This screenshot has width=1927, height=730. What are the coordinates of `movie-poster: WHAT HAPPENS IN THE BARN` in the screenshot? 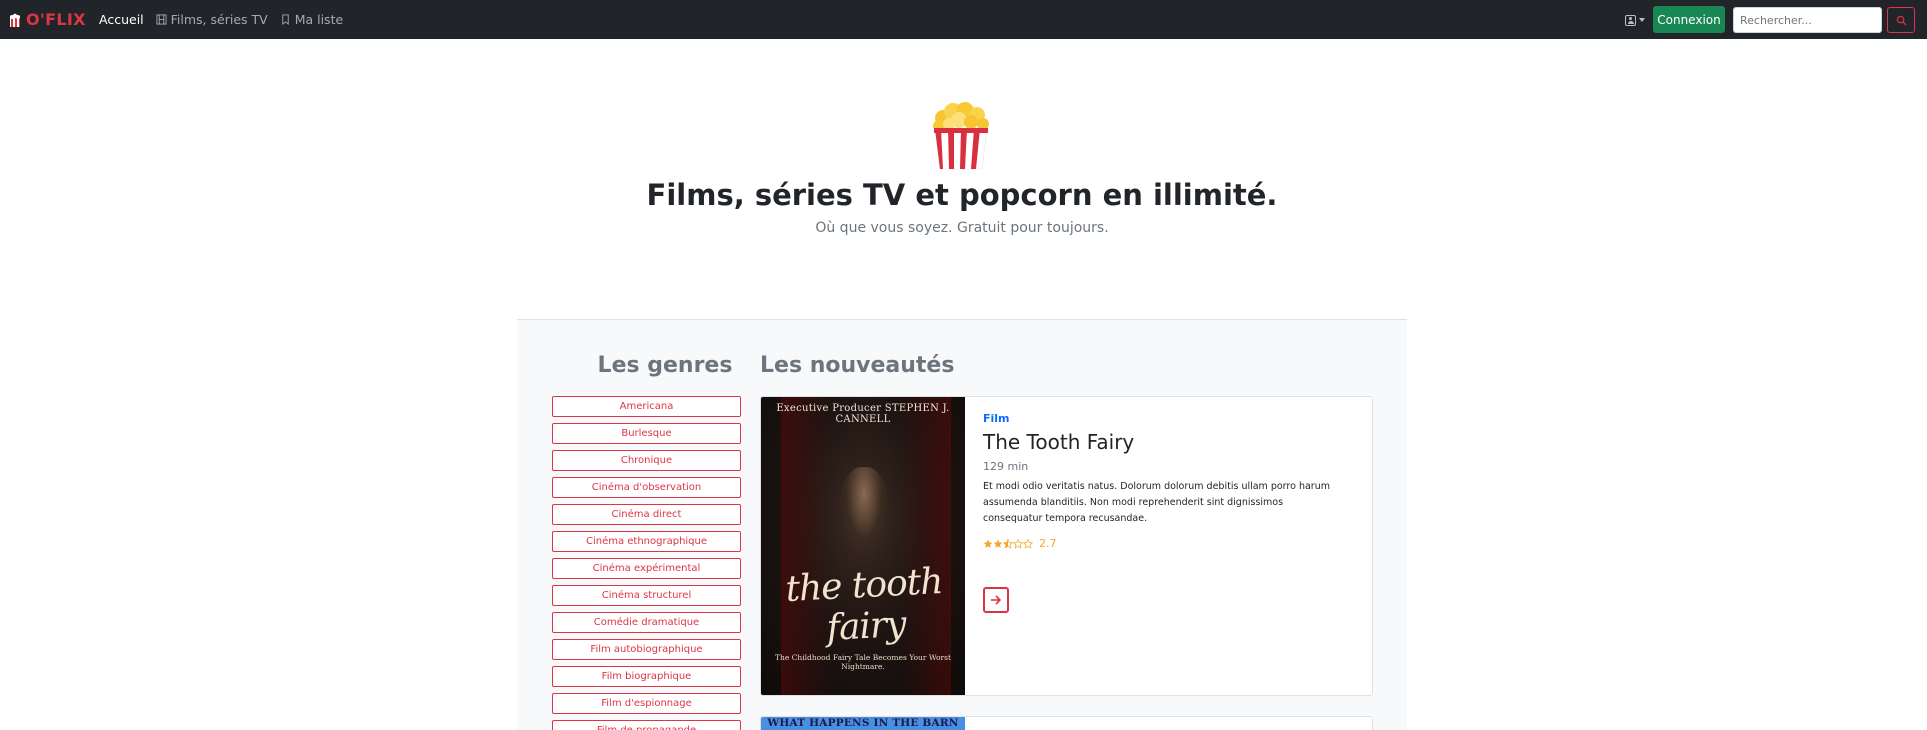 It's located at (863, 723).